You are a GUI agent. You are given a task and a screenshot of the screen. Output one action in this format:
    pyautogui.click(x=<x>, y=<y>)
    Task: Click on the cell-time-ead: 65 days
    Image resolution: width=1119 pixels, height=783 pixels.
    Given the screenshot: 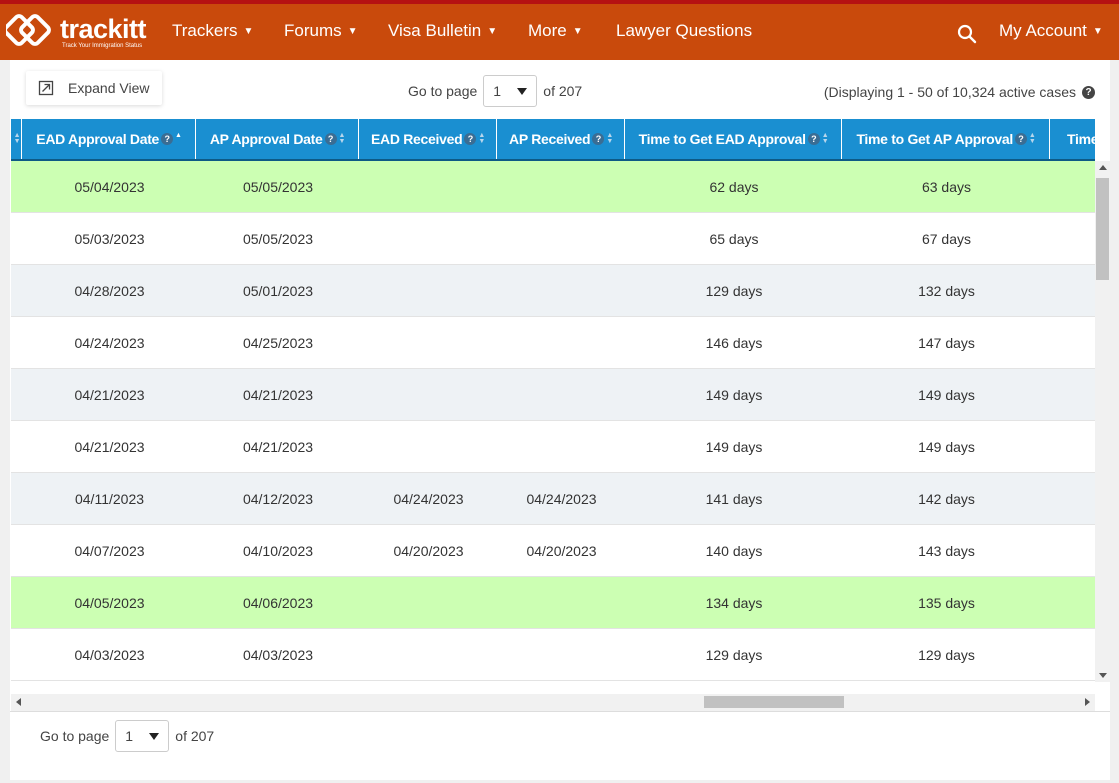 What is the action you would take?
    pyautogui.click(x=734, y=239)
    